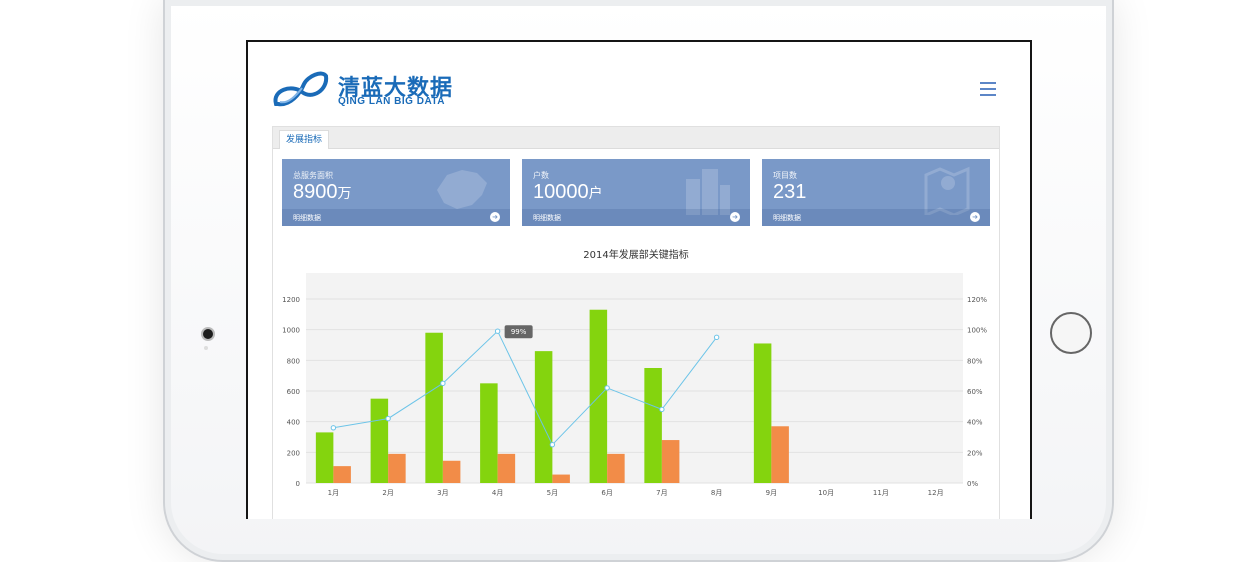 This screenshot has height=562, width=1252. I want to click on x-tick-label: 8月, so click(716, 493).